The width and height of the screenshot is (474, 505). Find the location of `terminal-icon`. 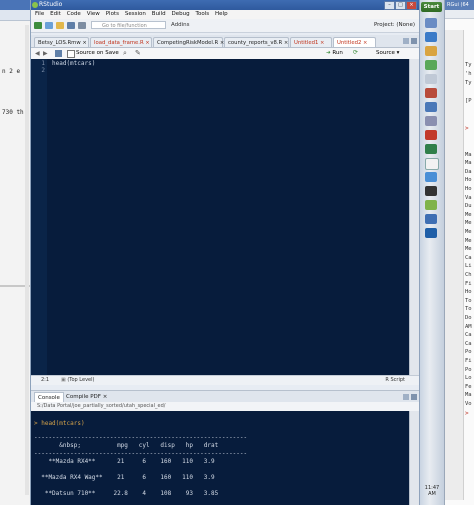

terminal-icon is located at coordinates (431, 191).